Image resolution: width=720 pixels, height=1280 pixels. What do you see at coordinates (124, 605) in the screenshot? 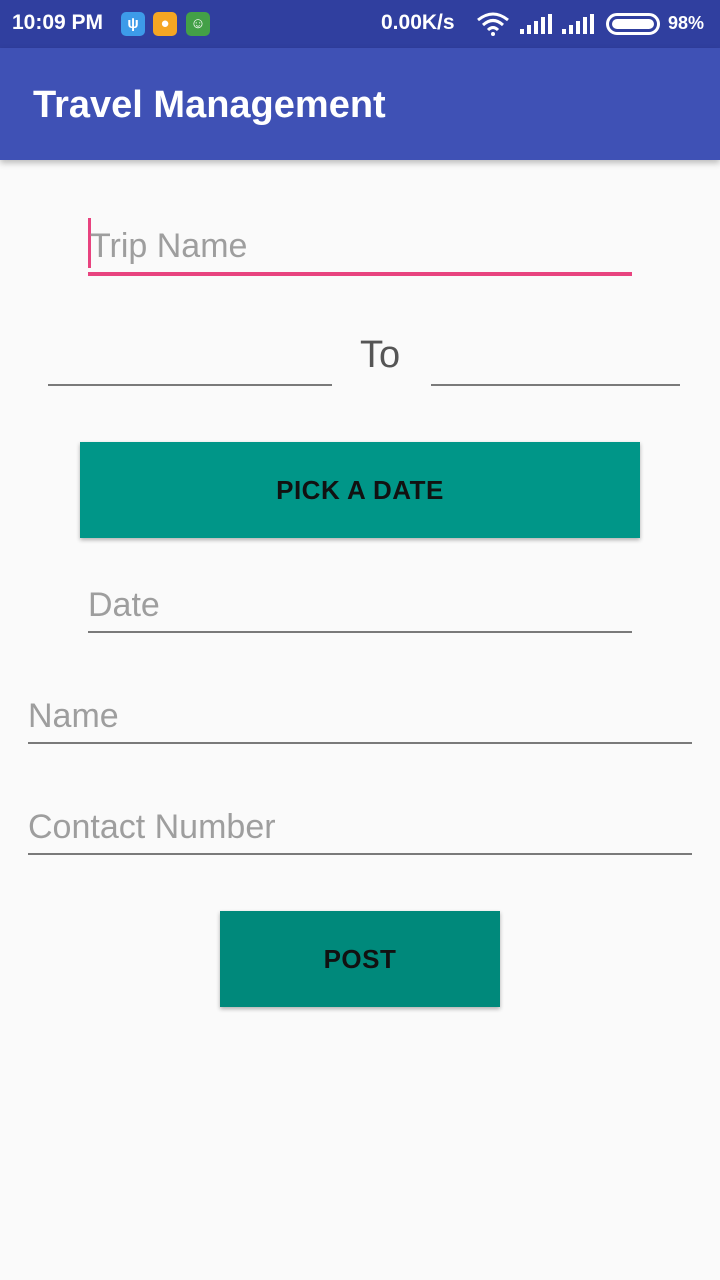
I see `date-placeholder: Date` at bounding box center [124, 605].